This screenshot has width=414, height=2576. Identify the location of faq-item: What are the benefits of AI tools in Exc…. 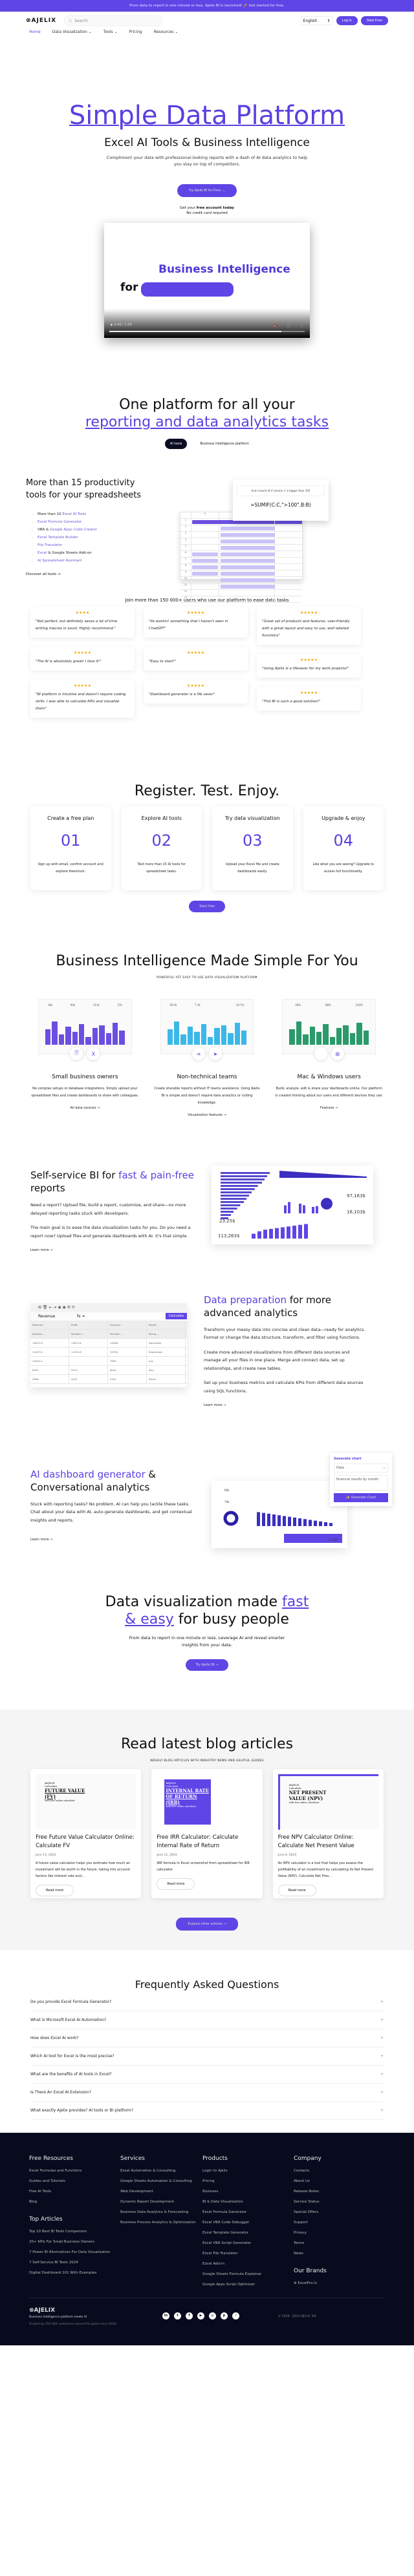
(207, 2075).